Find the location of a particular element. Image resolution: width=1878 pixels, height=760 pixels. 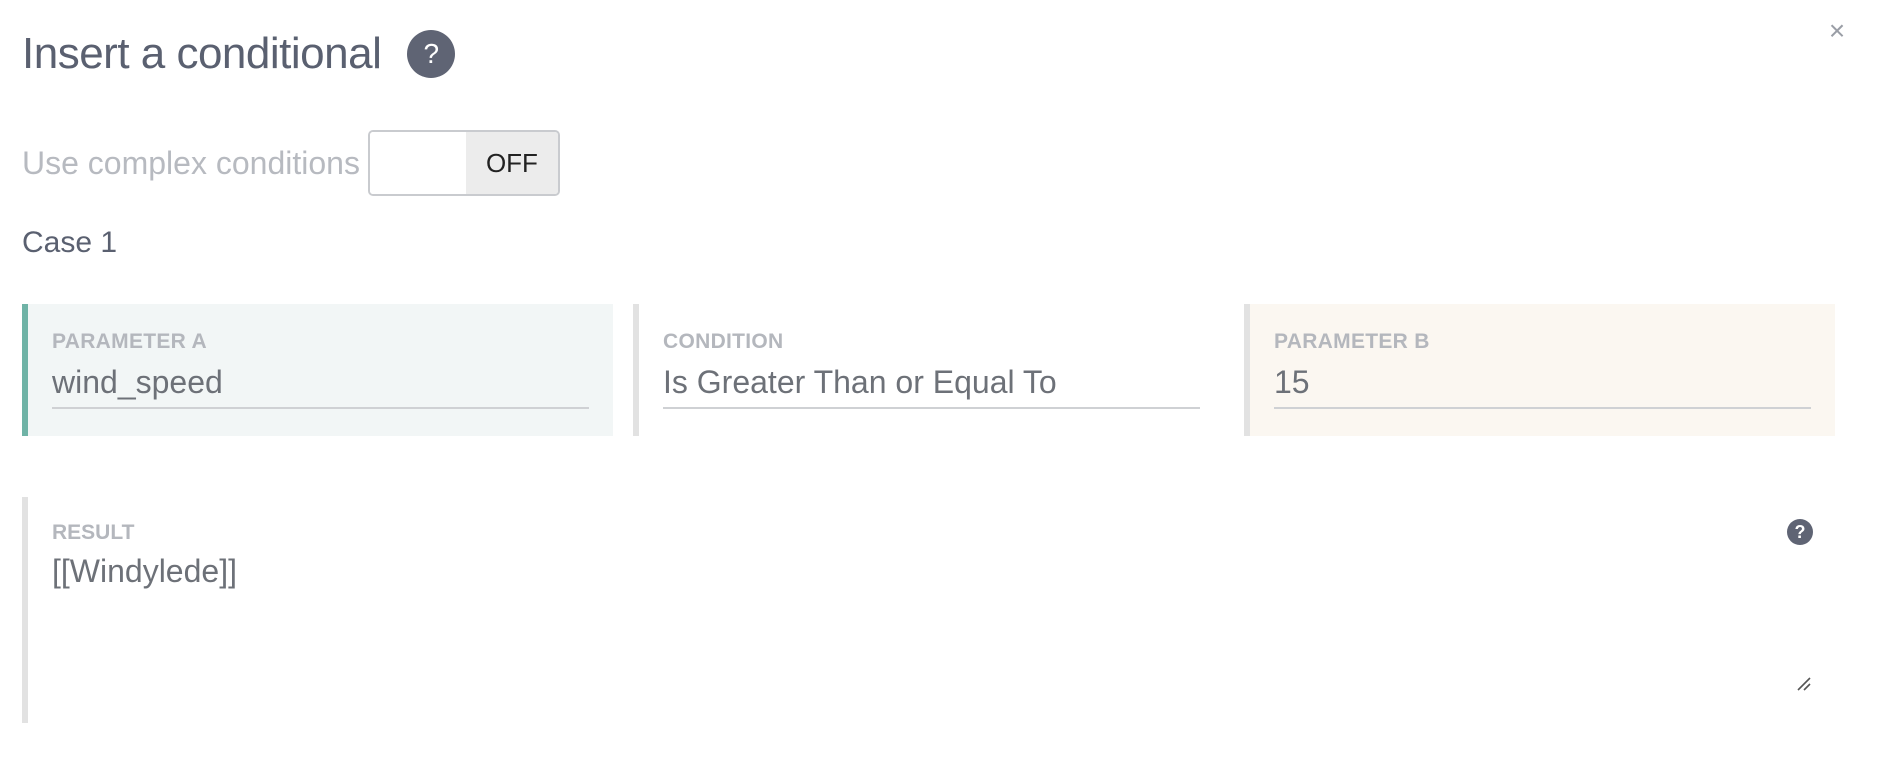

parameter-a-field: PARAMETER A wind_speed is located at coordinates (317, 370).